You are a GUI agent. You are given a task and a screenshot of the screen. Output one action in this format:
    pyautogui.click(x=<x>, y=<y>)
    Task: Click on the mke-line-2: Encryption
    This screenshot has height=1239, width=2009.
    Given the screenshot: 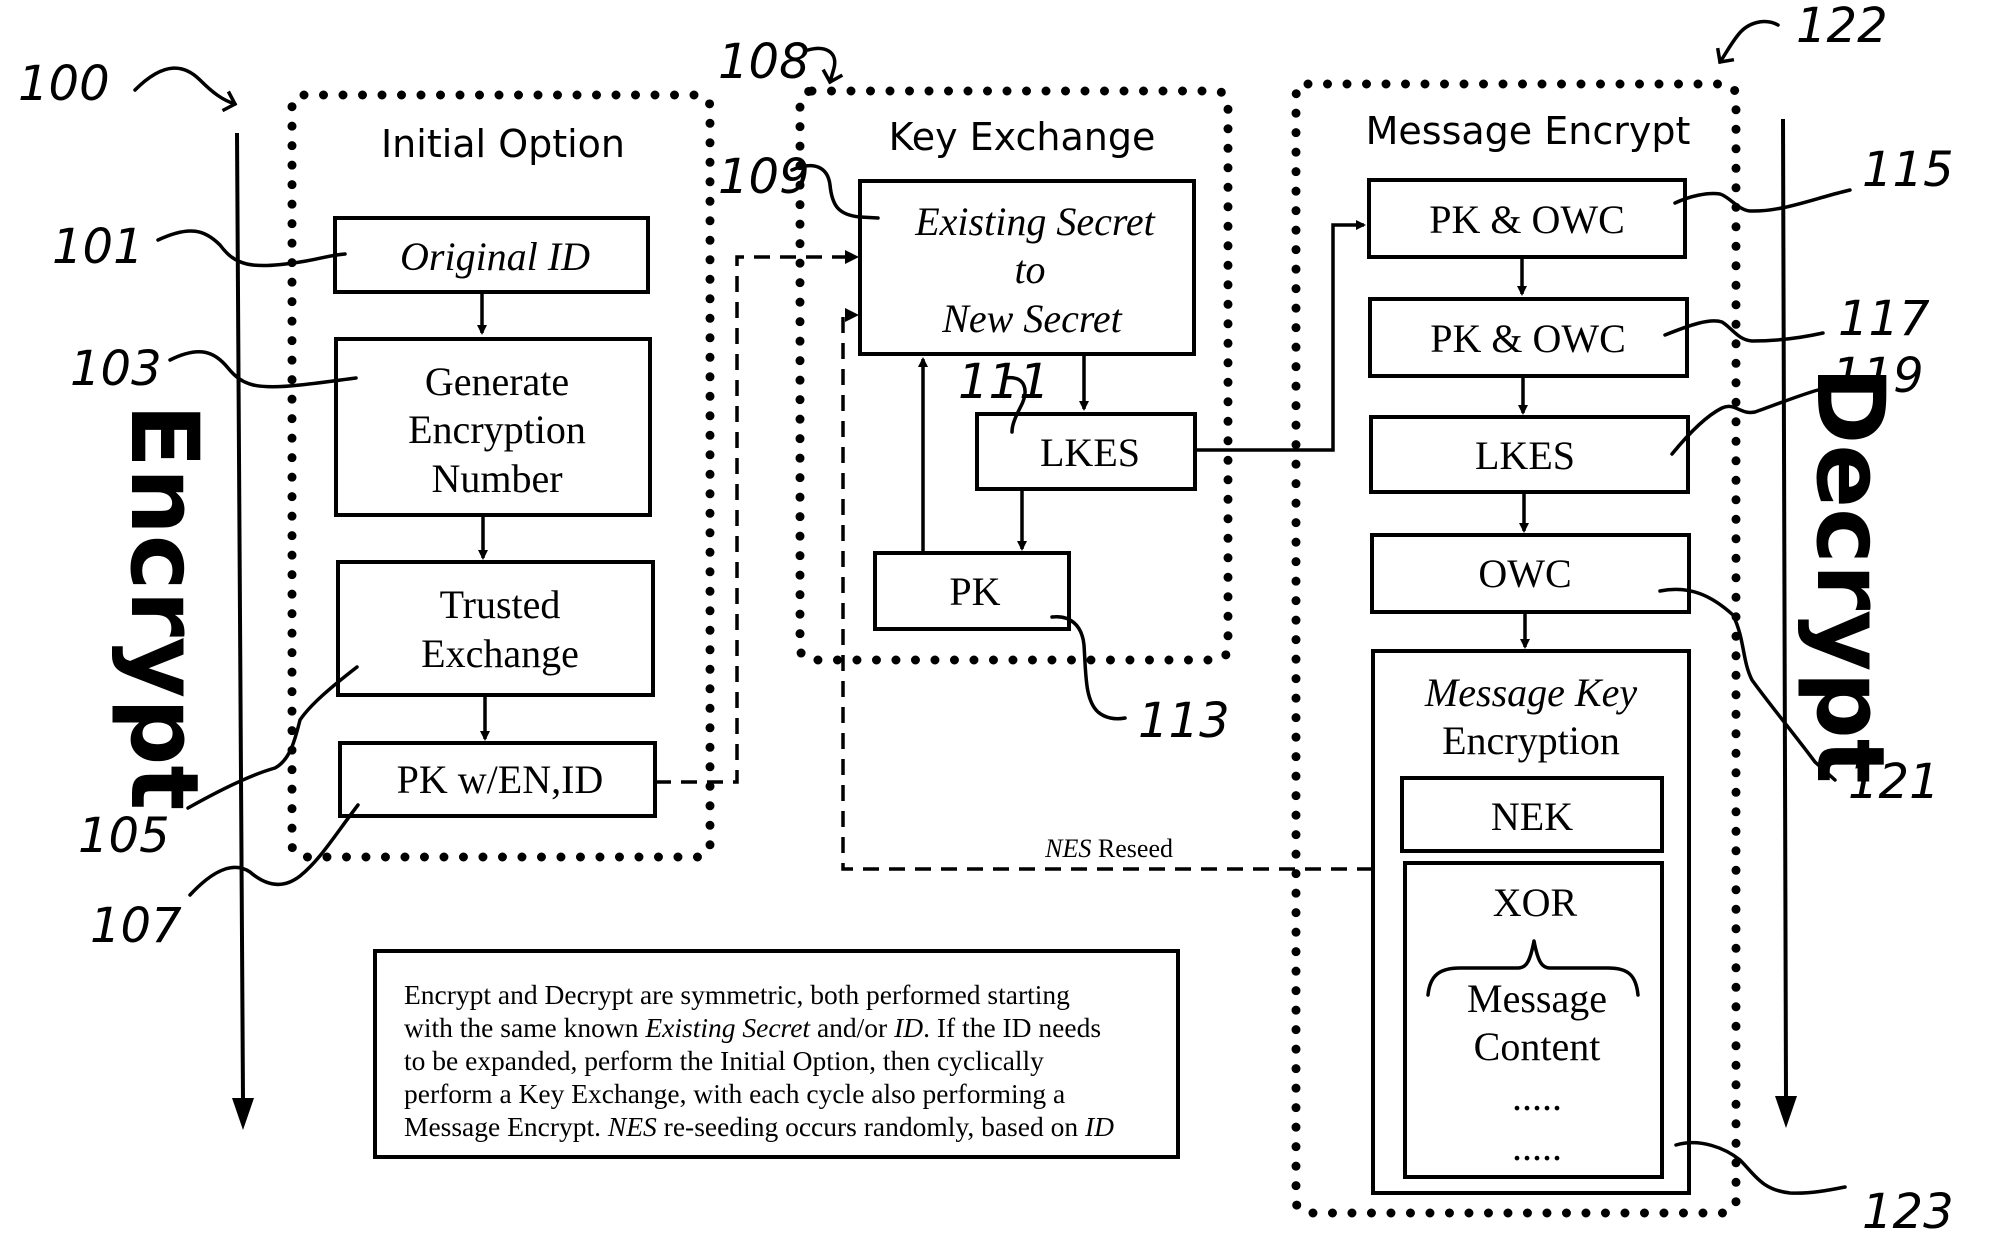 What is the action you would take?
    pyautogui.click(x=1531, y=740)
    